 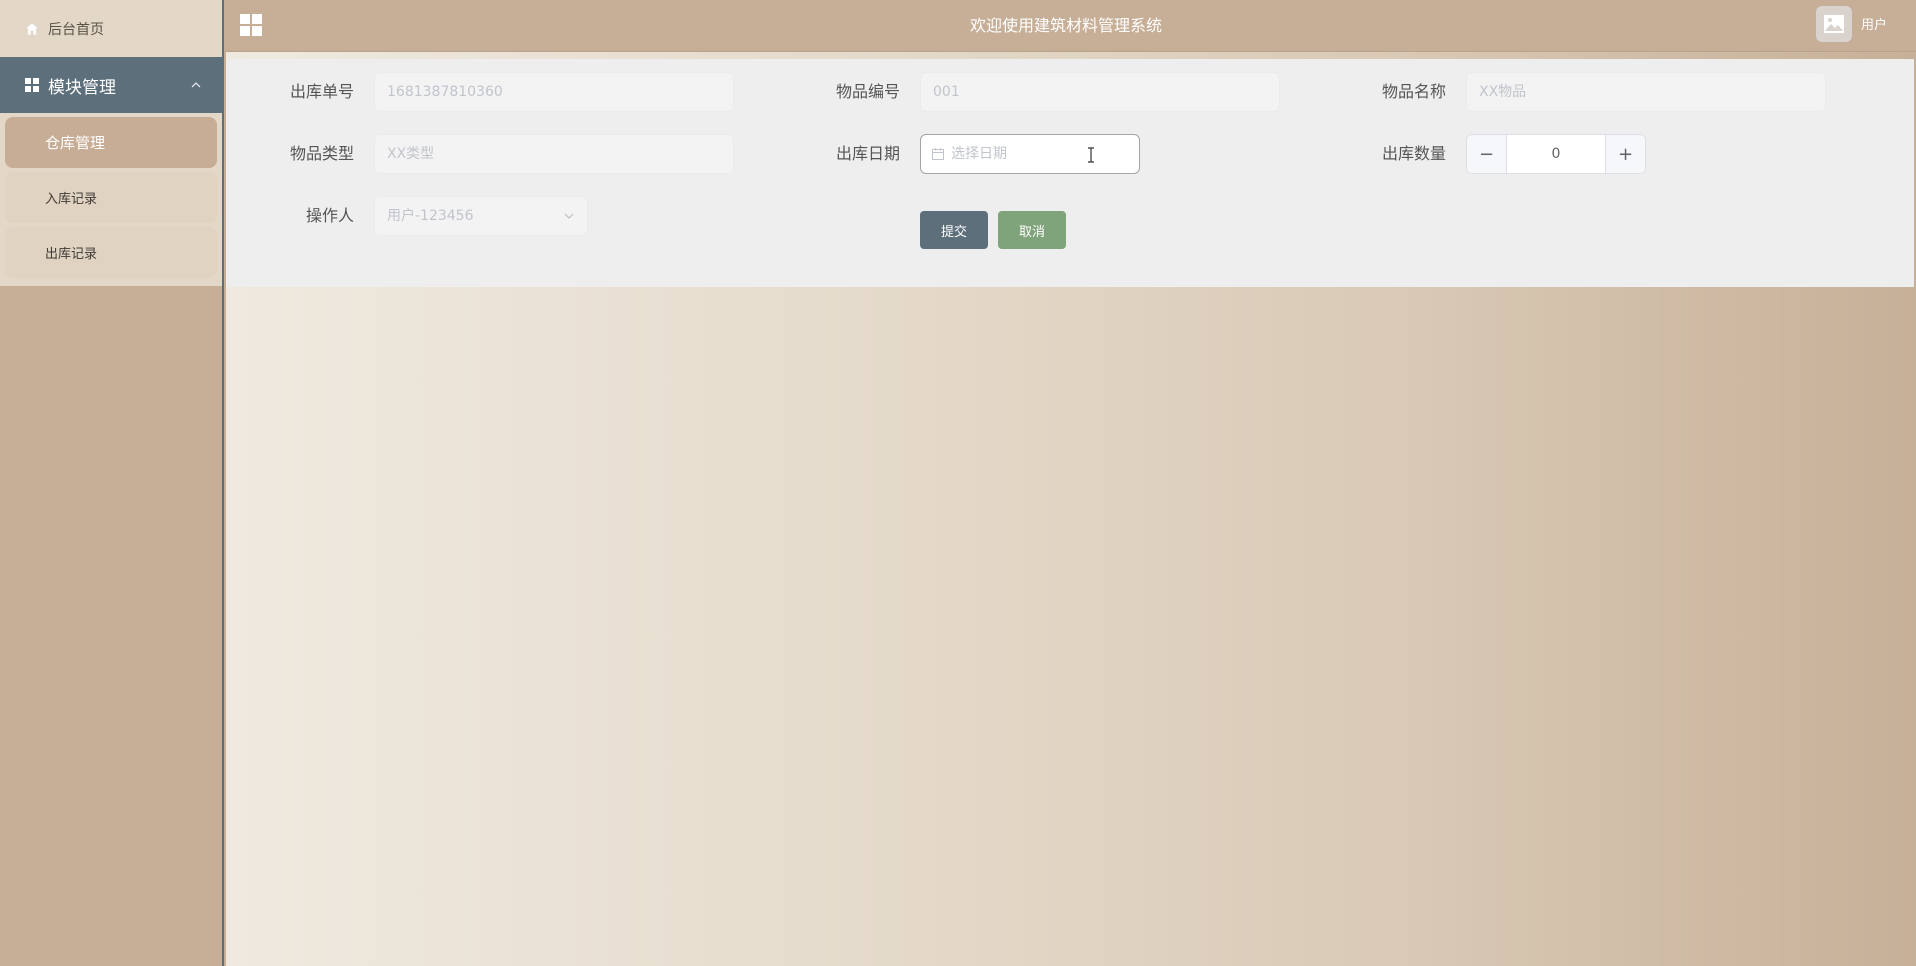 What do you see at coordinates (111, 142) in the screenshot?
I see `sidebar-item-warehouse: 仓库管理` at bounding box center [111, 142].